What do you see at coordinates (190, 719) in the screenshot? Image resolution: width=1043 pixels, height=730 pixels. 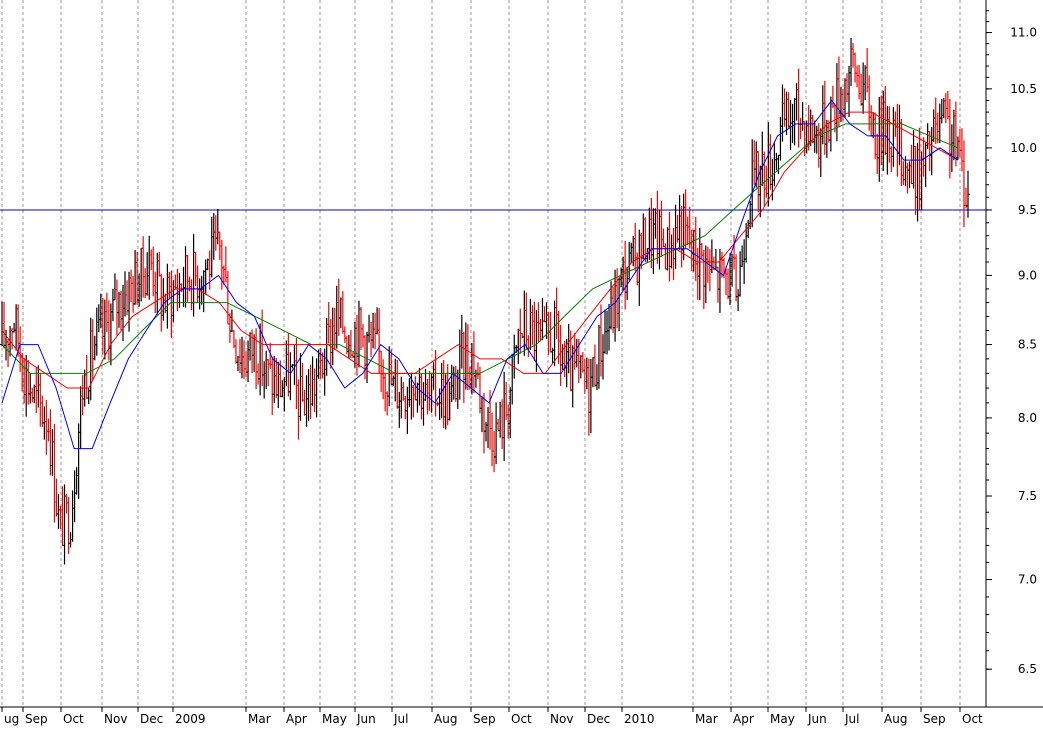 I see `x-tick-label: 2009` at bounding box center [190, 719].